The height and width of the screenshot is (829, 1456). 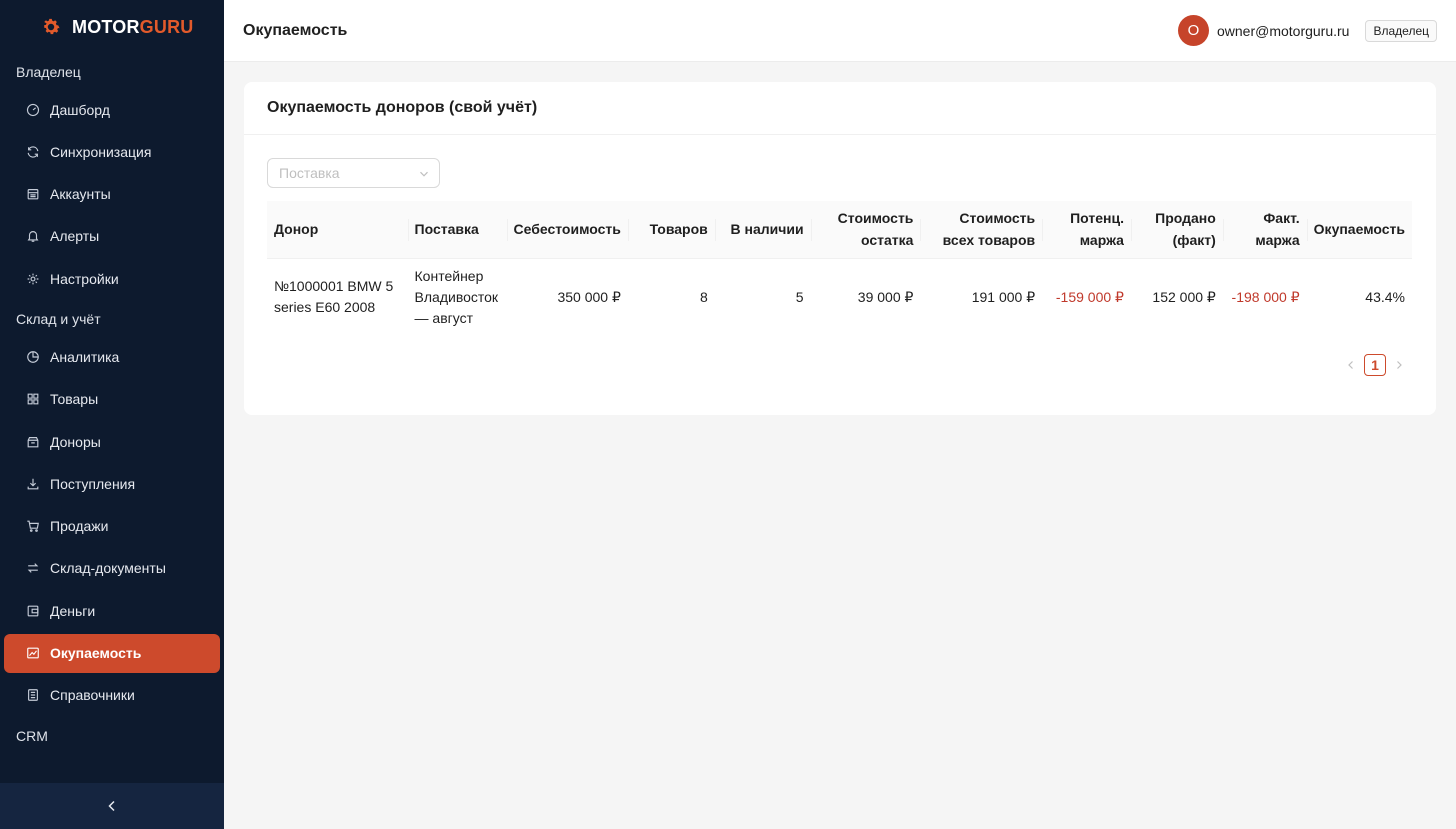 I want to click on user-email: owner@motorguru.ru, so click(x=1283, y=30).